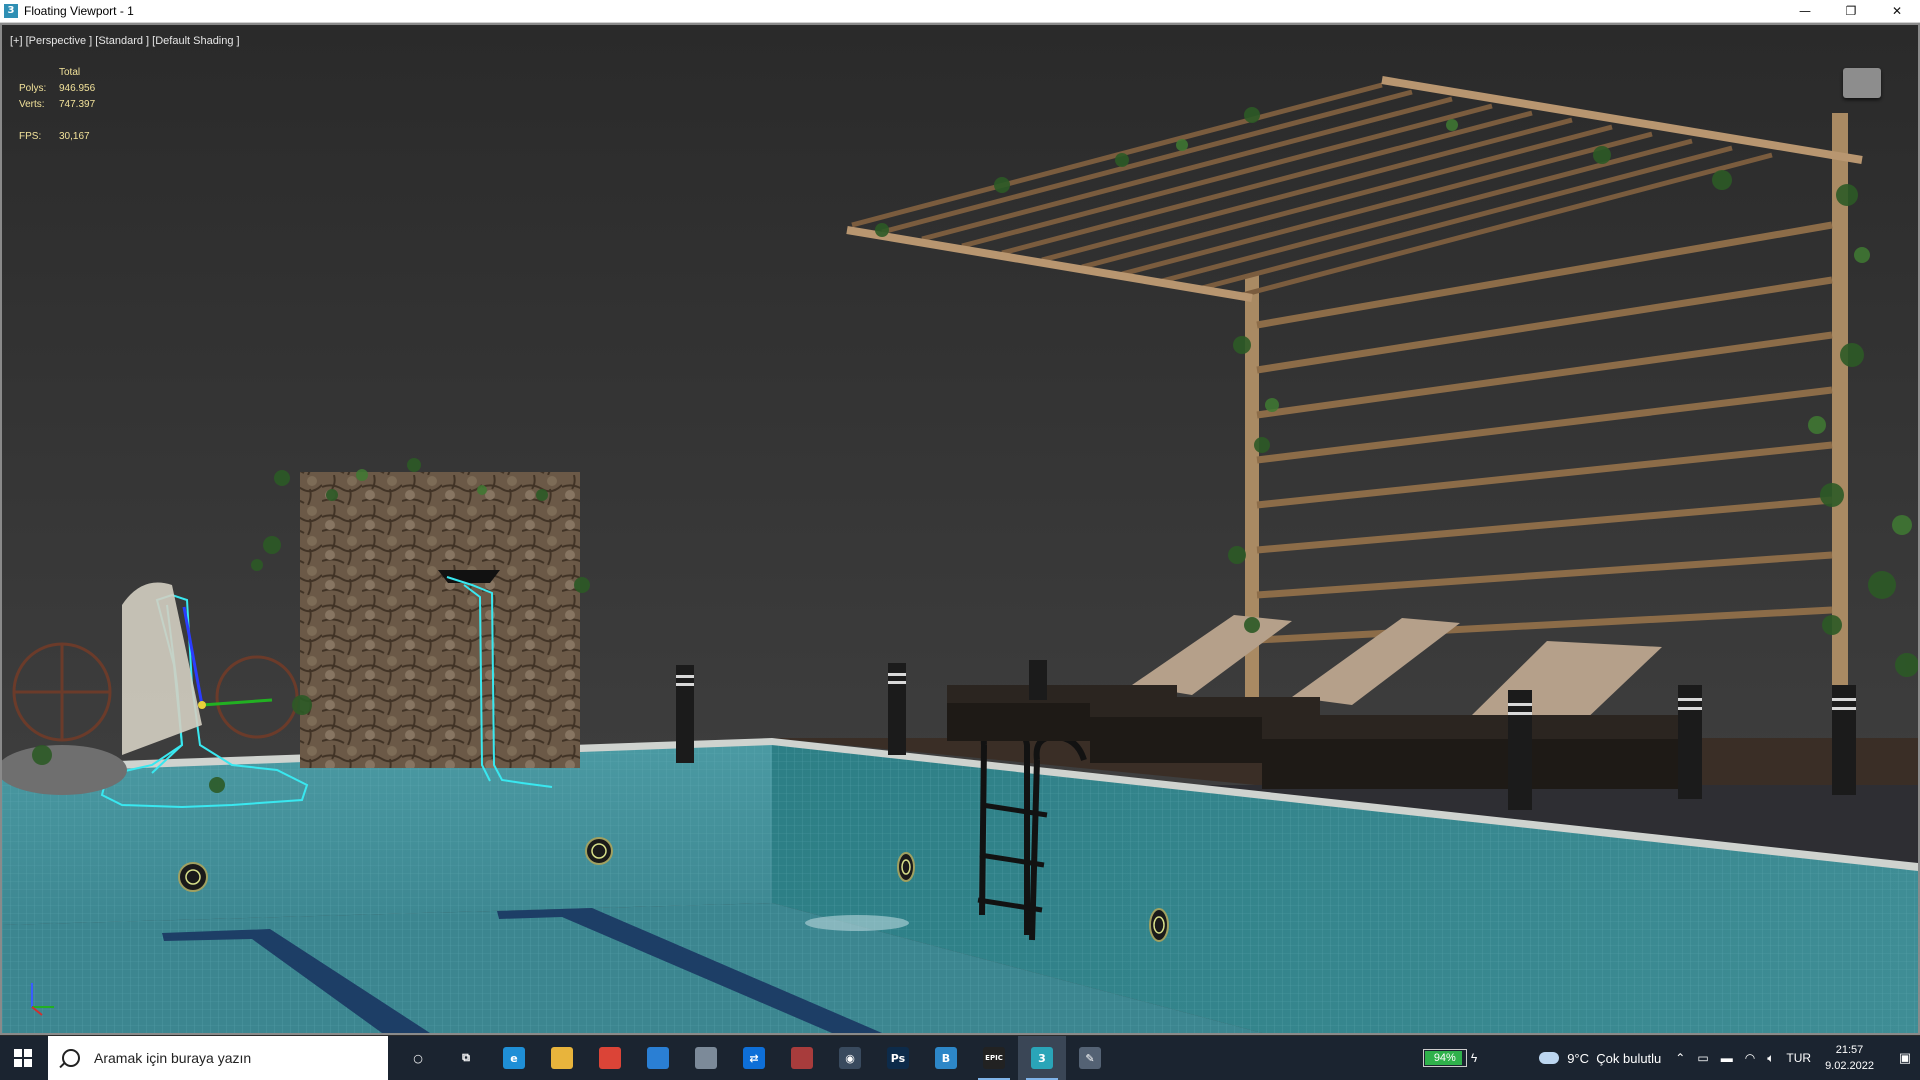  I want to click on stats-header: Total, so click(70, 72).